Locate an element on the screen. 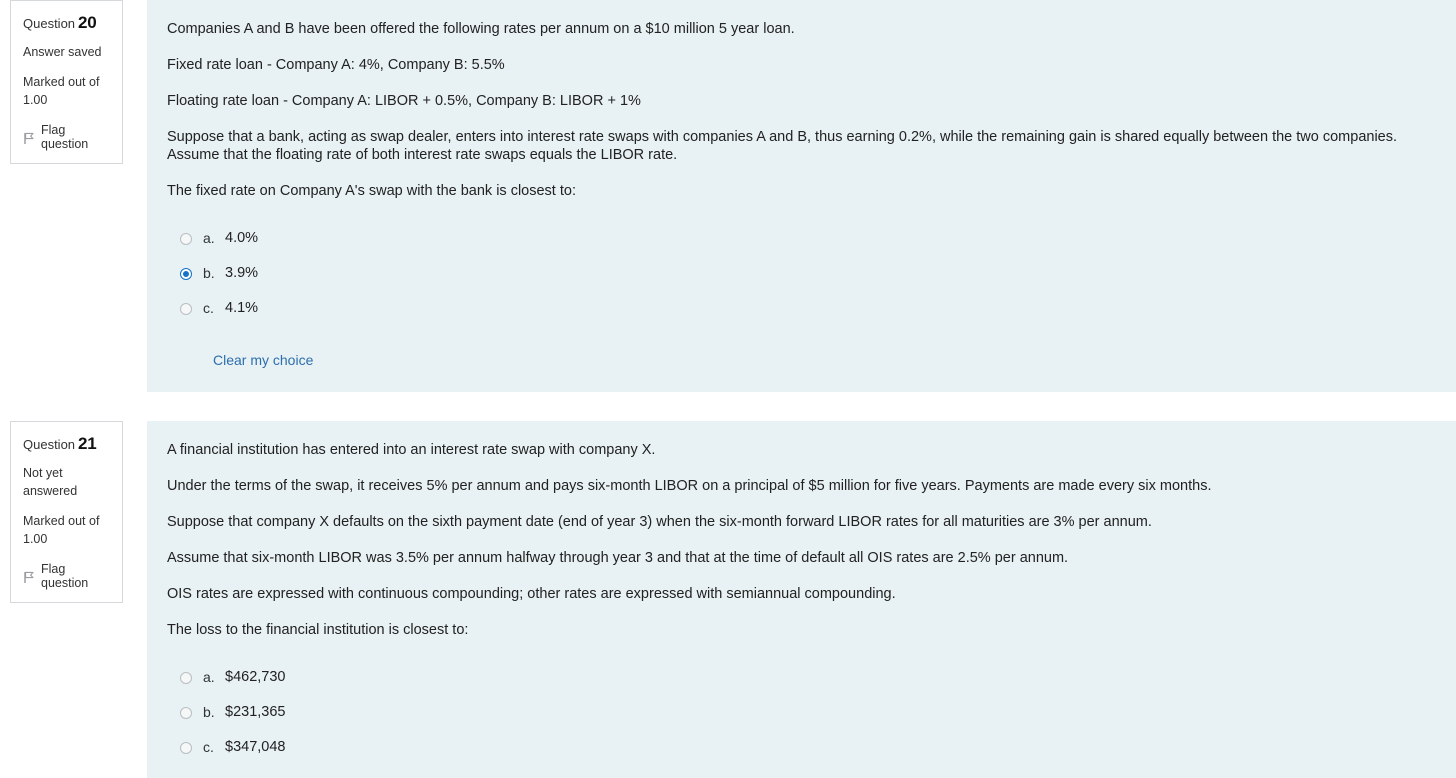 The image size is (1456, 778). answer-option: a. 4.0% is located at coordinates (810, 238).